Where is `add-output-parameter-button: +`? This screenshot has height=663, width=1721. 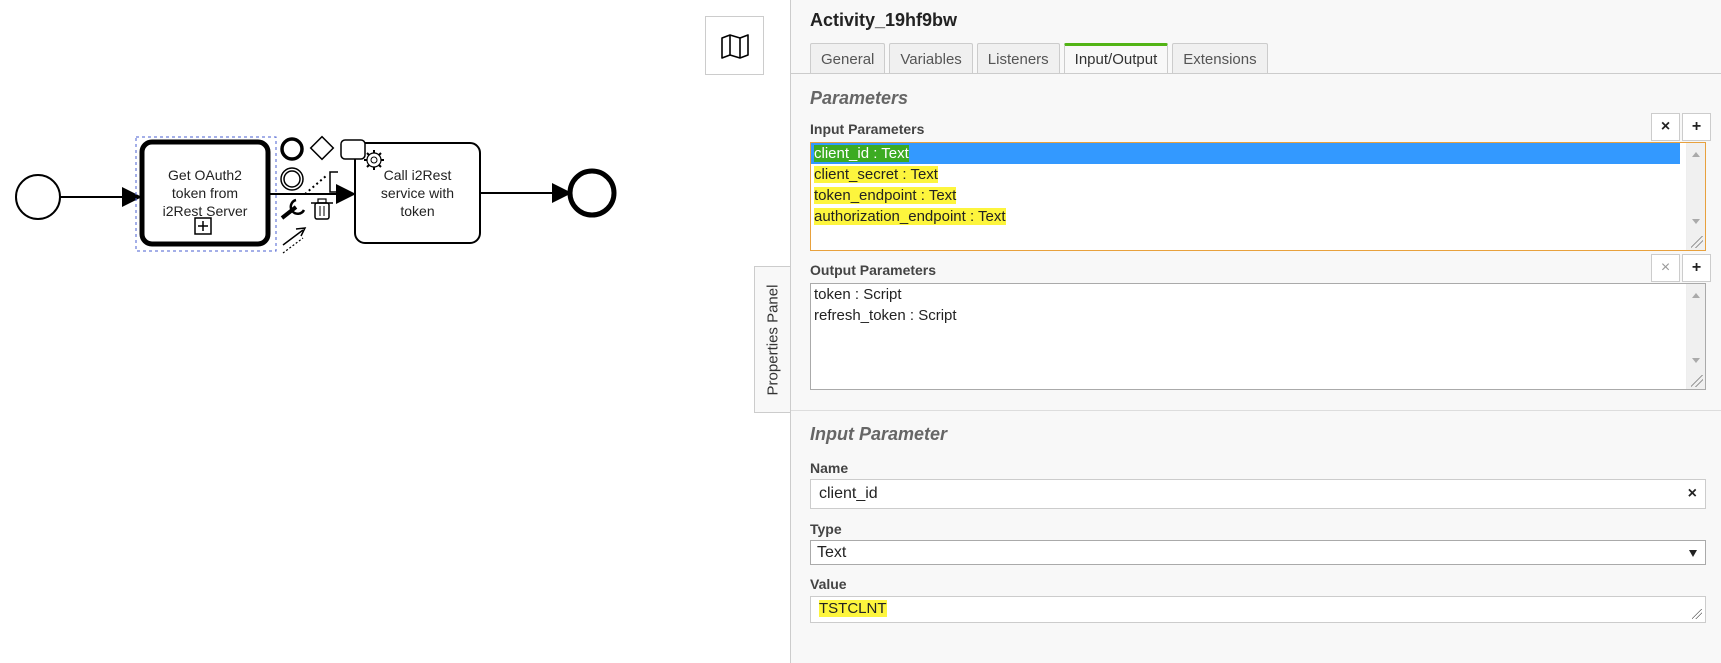 add-output-parameter-button: + is located at coordinates (1696, 268).